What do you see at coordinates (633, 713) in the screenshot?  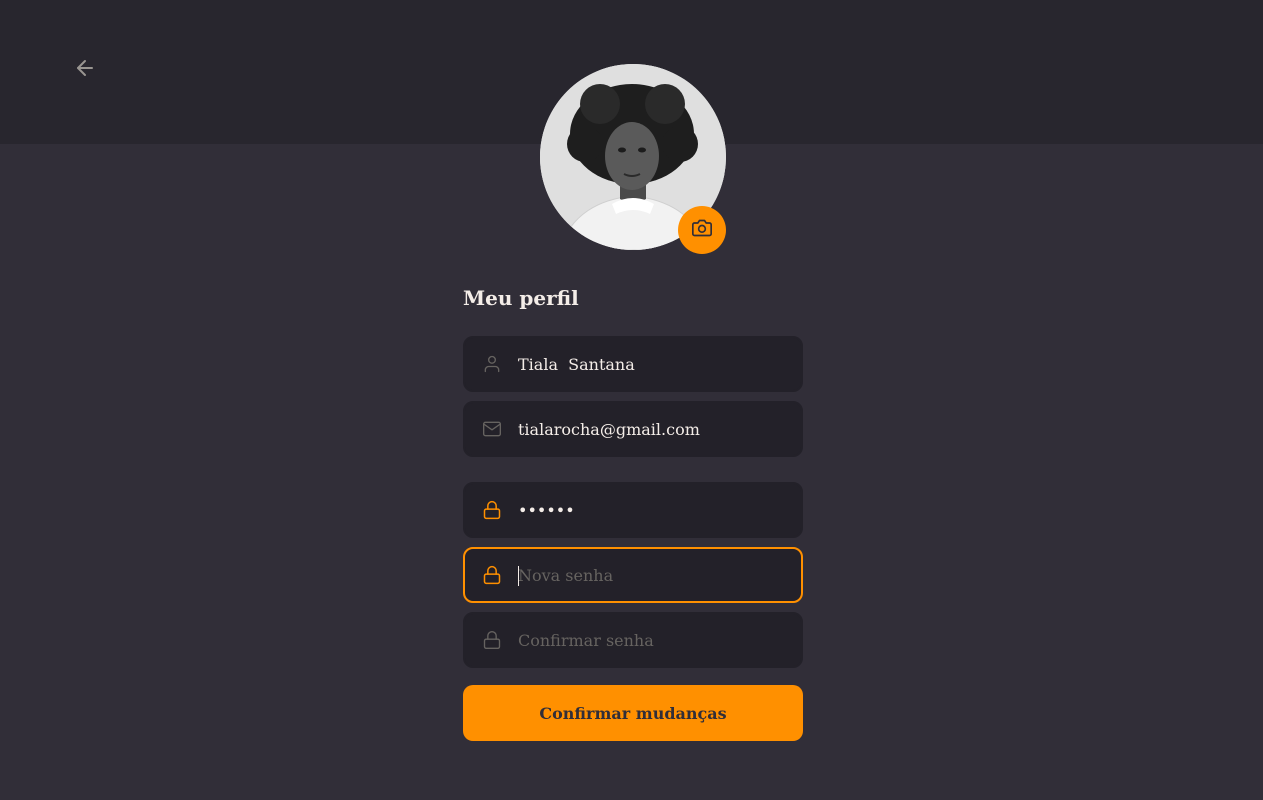 I see `confirm-changes-button: Confirmar mudanças` at bounding box center [633, 713].